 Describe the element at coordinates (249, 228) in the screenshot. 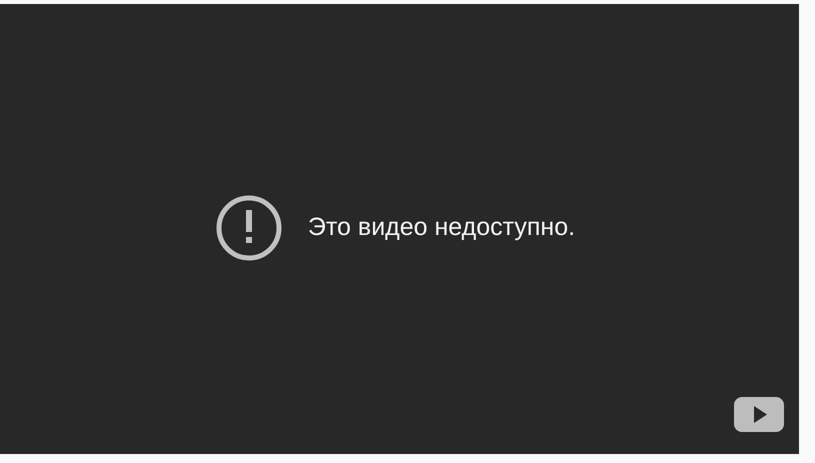

I see `warning-icon` at that location.